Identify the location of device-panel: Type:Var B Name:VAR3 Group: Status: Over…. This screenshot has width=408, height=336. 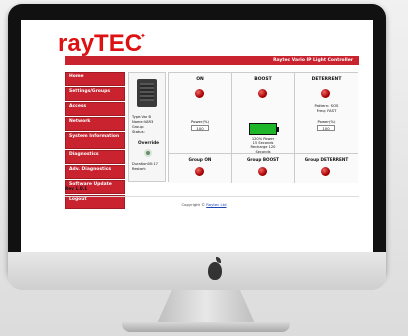
(147, 127).